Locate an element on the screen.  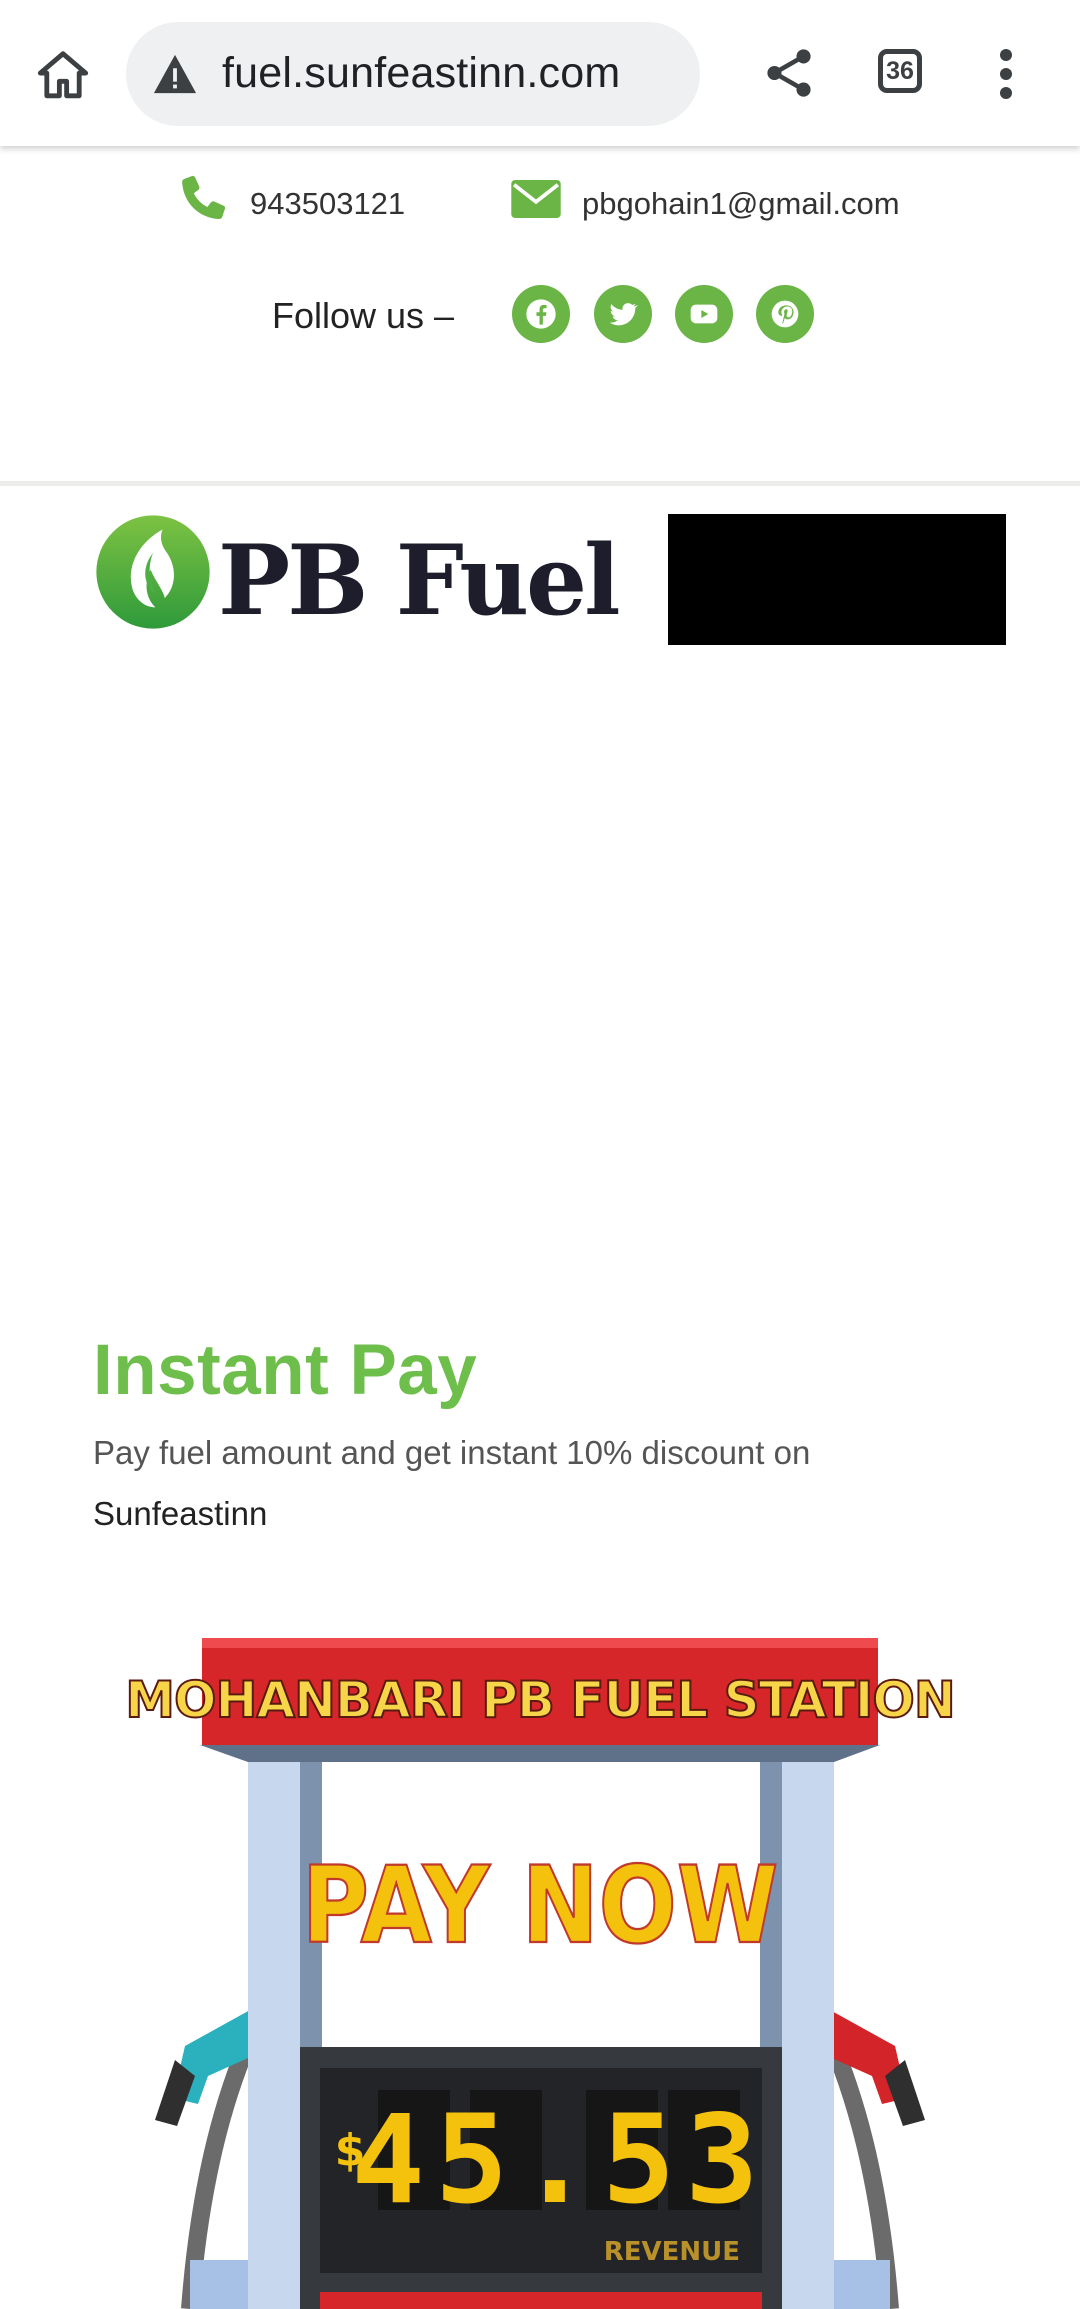
instant-pay-title: Instant Pay is located at coordinates (285, 1370).